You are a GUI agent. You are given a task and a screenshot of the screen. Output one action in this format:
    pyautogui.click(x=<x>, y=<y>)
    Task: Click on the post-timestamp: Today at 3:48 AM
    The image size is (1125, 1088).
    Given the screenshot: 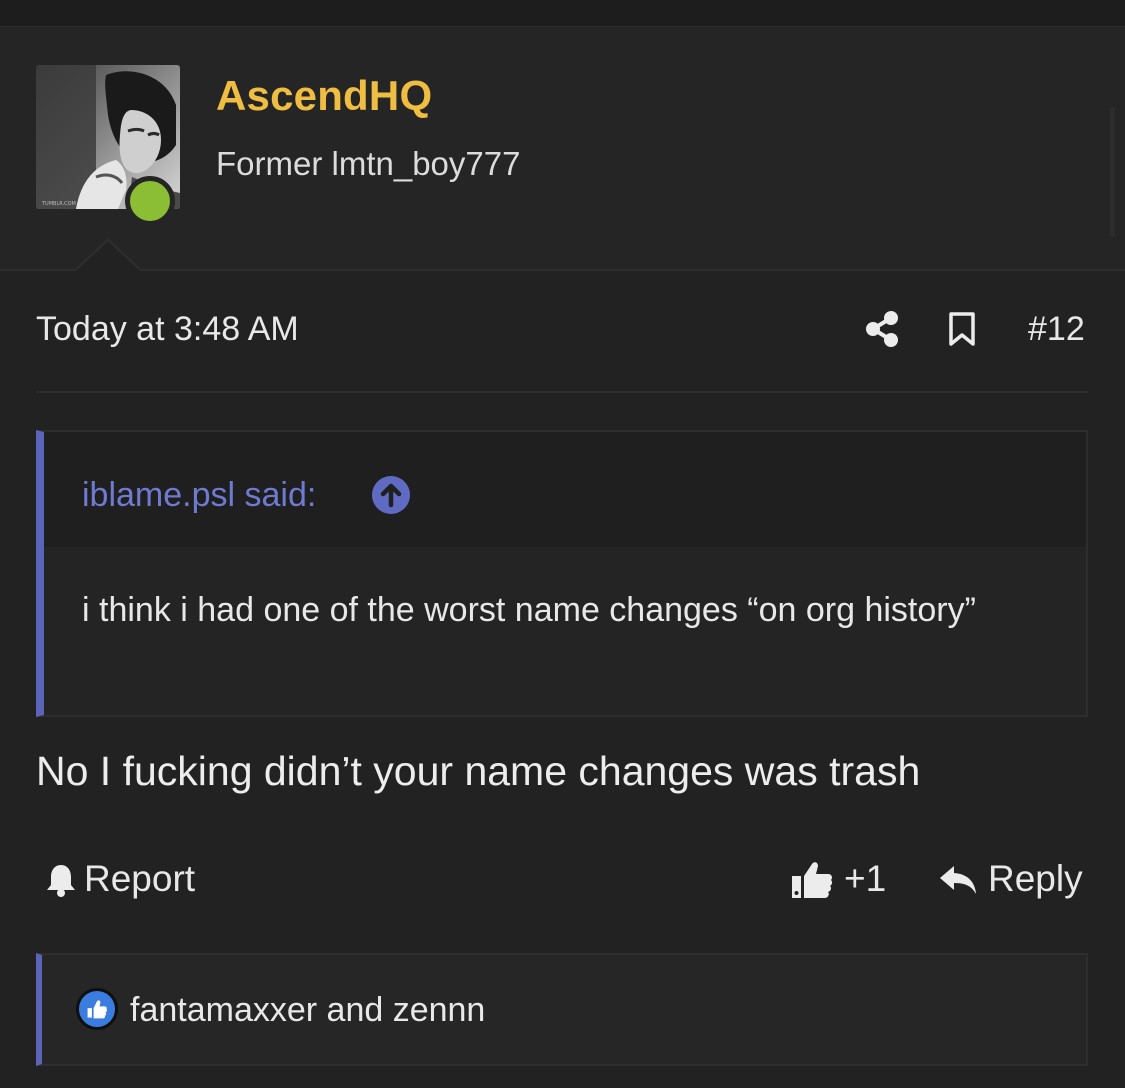 What is the action you would take?
    pyautogui.click(x=167, y=329)
    